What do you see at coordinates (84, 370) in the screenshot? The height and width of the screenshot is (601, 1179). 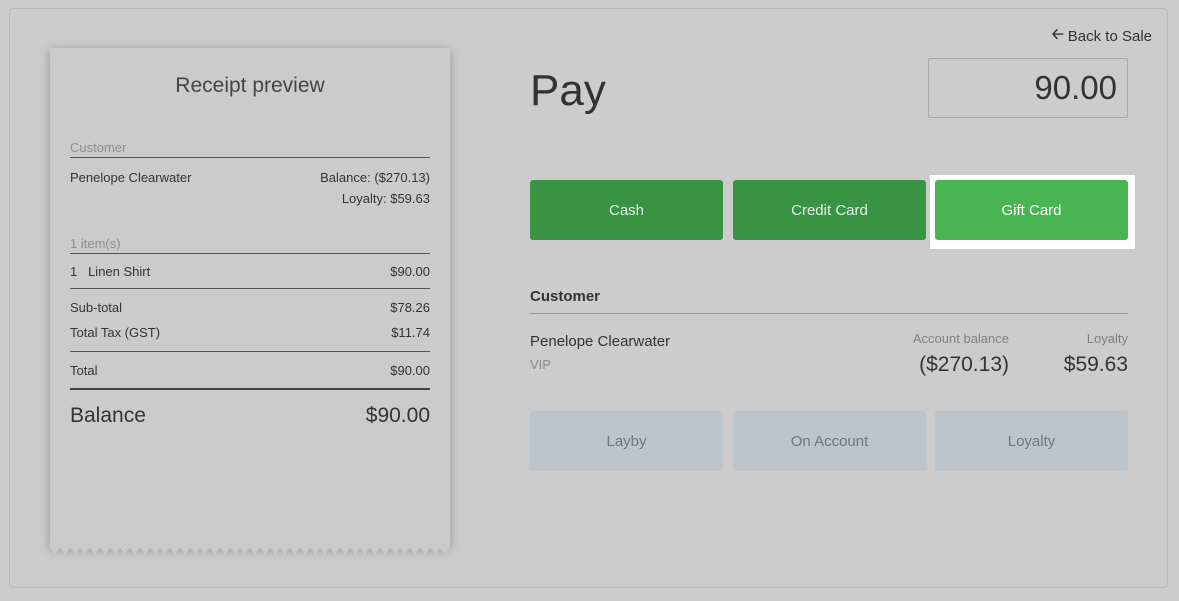 I see `total-label: Total` at bounding box center [84, 370].